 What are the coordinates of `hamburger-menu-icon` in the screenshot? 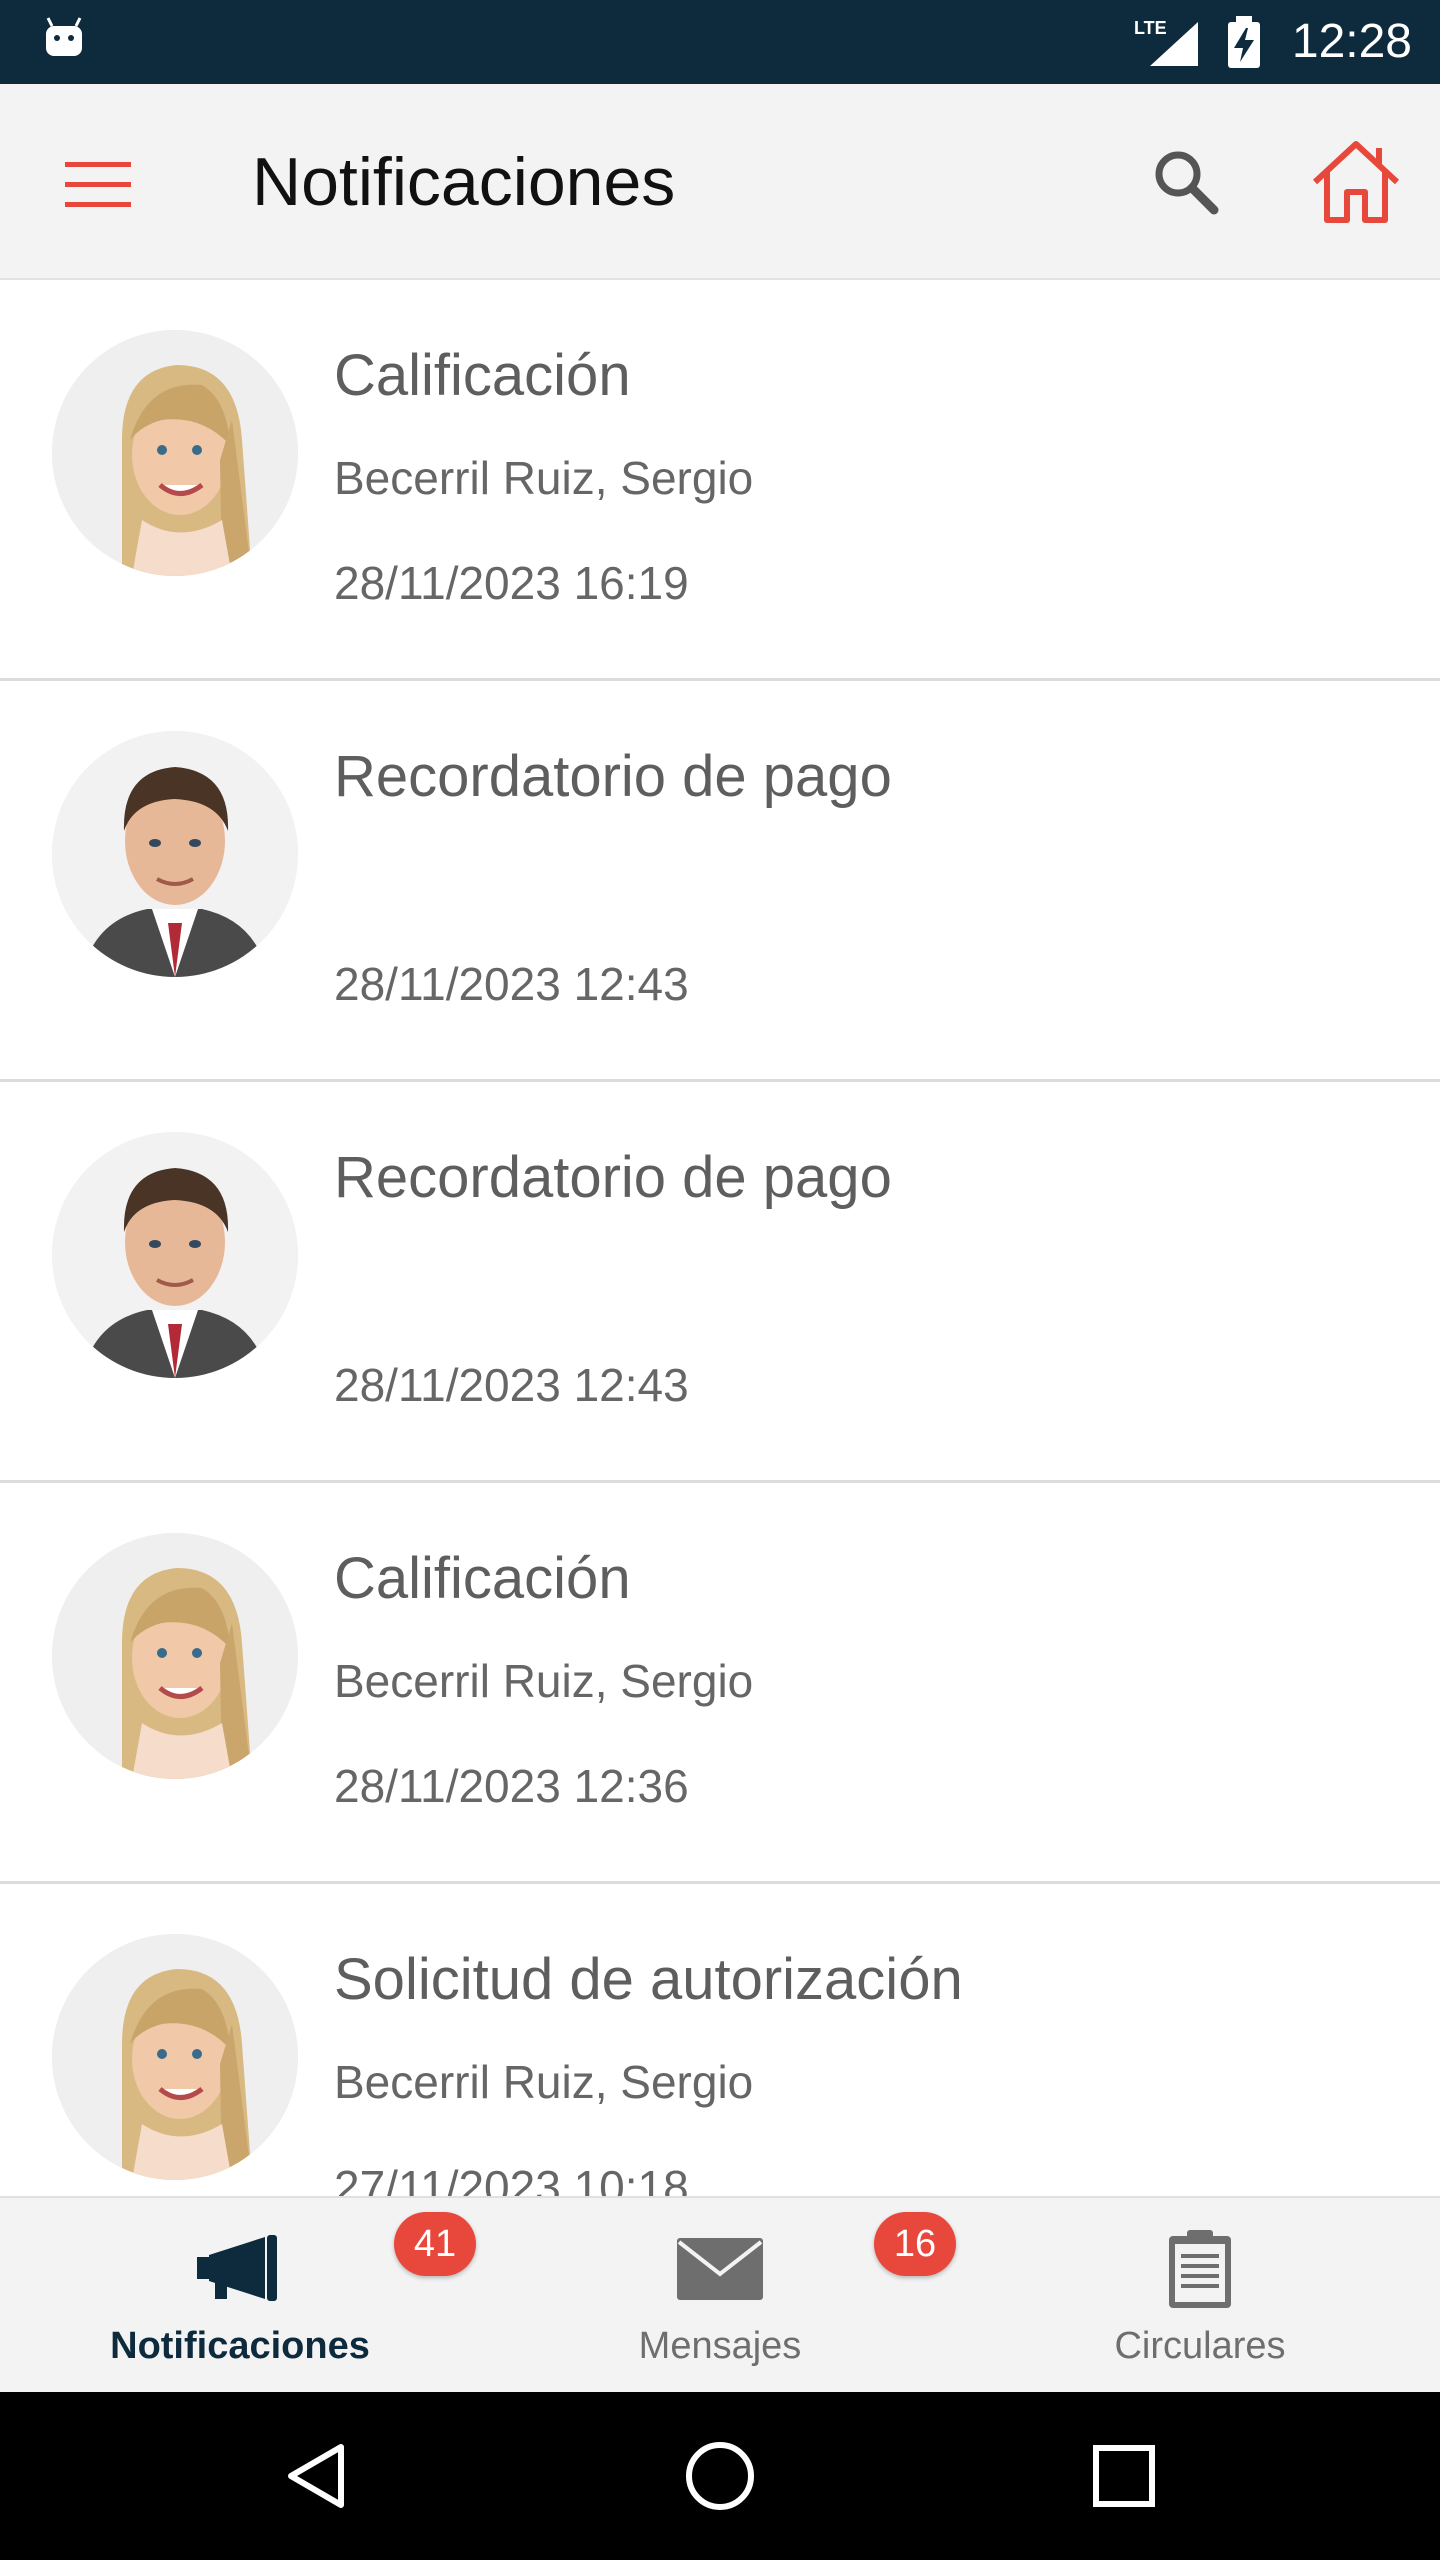 It's located at (98, 184).